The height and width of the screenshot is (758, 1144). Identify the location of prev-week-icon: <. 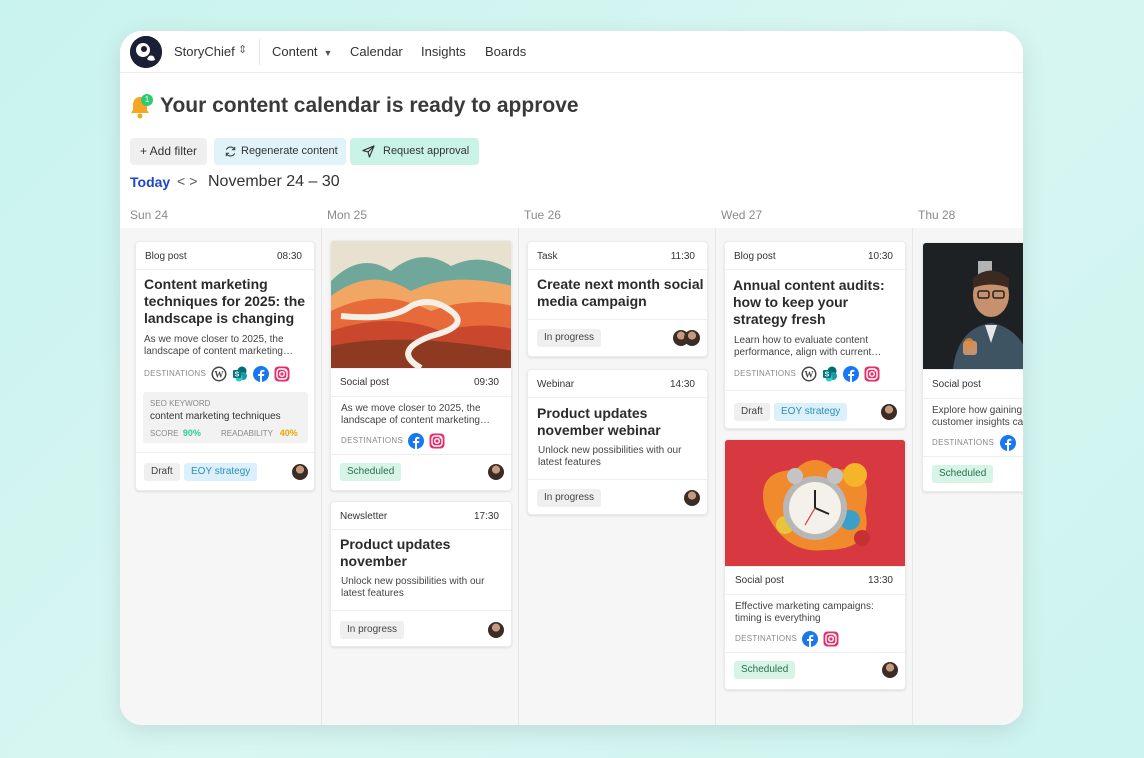
(183, 181).